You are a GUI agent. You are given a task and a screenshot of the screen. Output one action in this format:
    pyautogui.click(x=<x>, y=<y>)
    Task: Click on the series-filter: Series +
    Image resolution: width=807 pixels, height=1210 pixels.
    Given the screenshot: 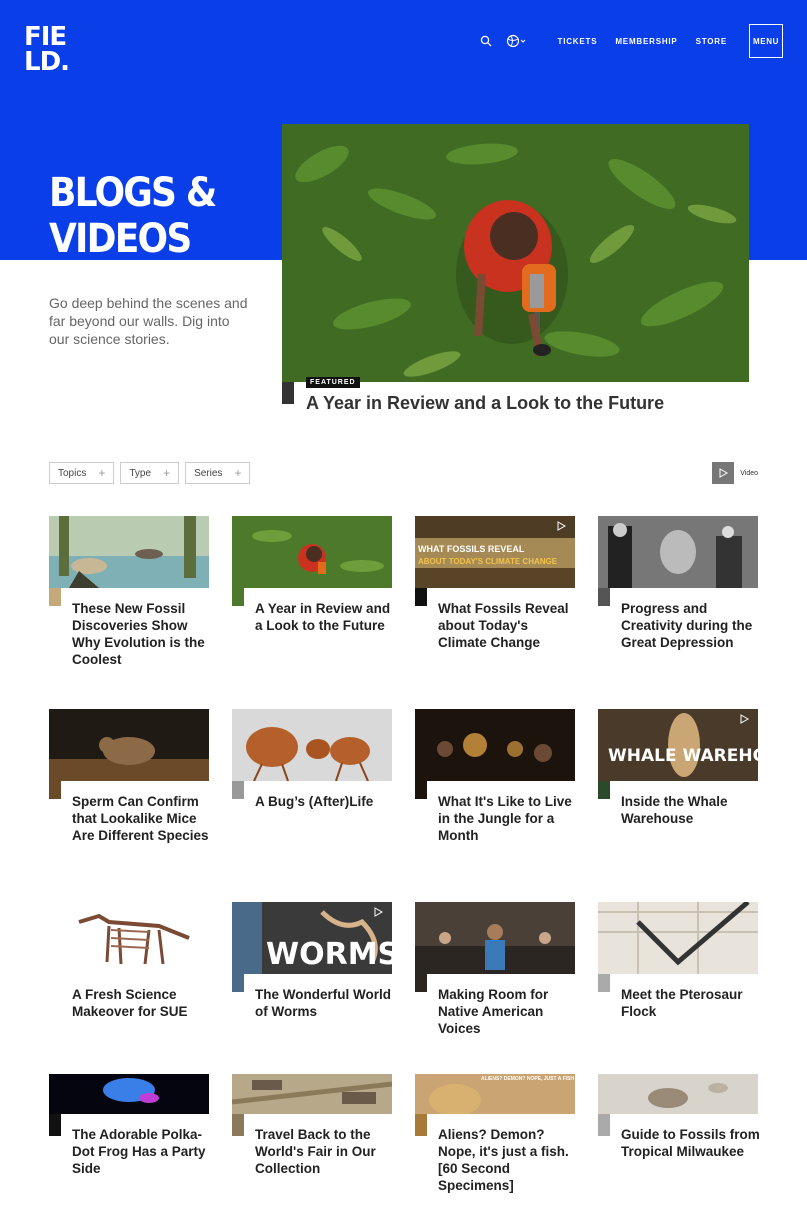 What is the action you would take?
    pyautogui.click(x=218, y=473)
    